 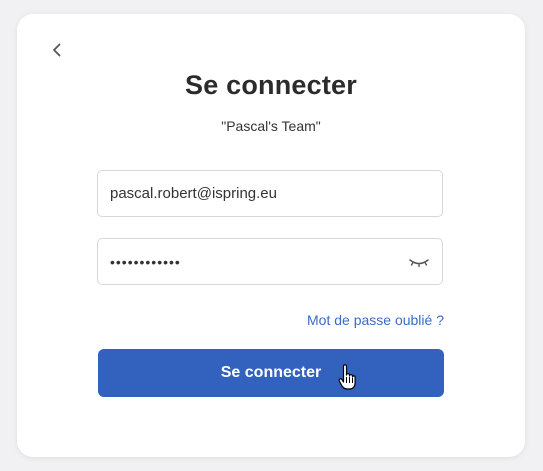 I want to click on email-field-container, so click(x=270, y=193).